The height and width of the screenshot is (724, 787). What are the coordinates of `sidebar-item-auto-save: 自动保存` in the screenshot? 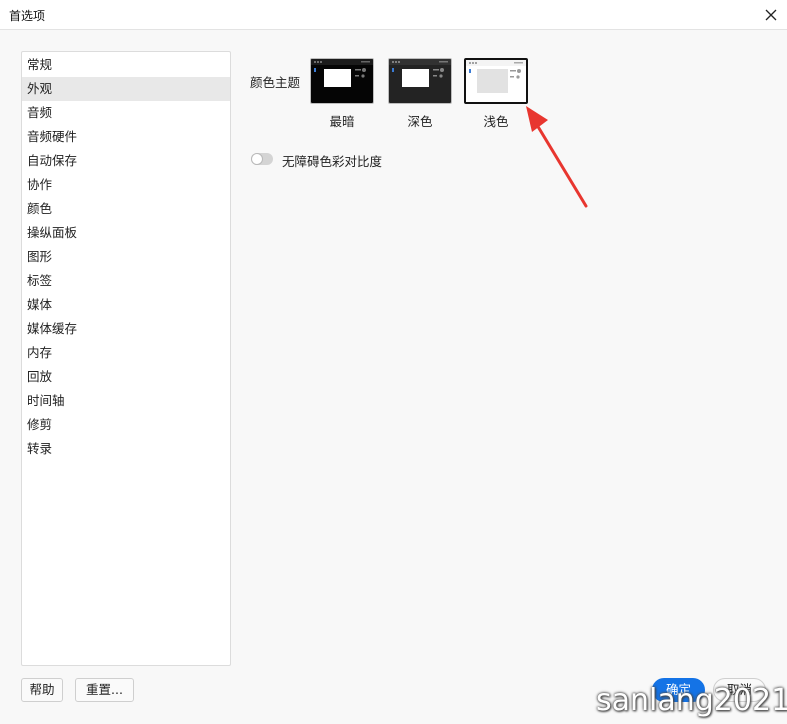 It's located at (126, 161).